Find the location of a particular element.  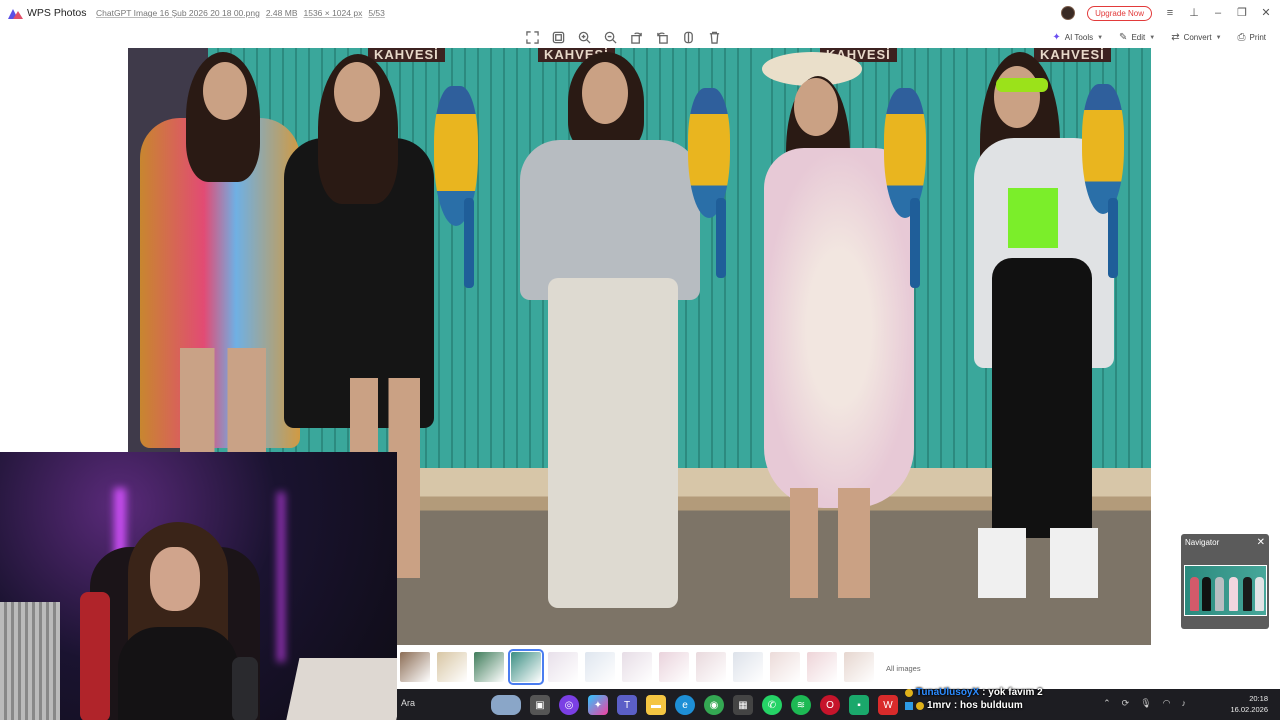

view-tools is located at coordinates (623, 37).